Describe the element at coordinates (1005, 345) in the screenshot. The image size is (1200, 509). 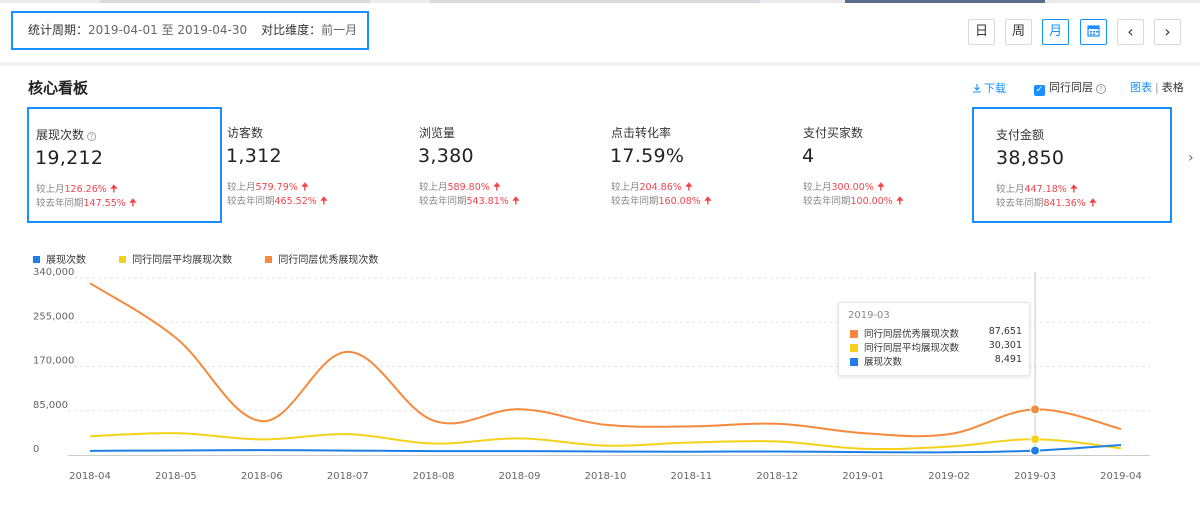
I see `tooltip-row-value: 30,301` at that location.